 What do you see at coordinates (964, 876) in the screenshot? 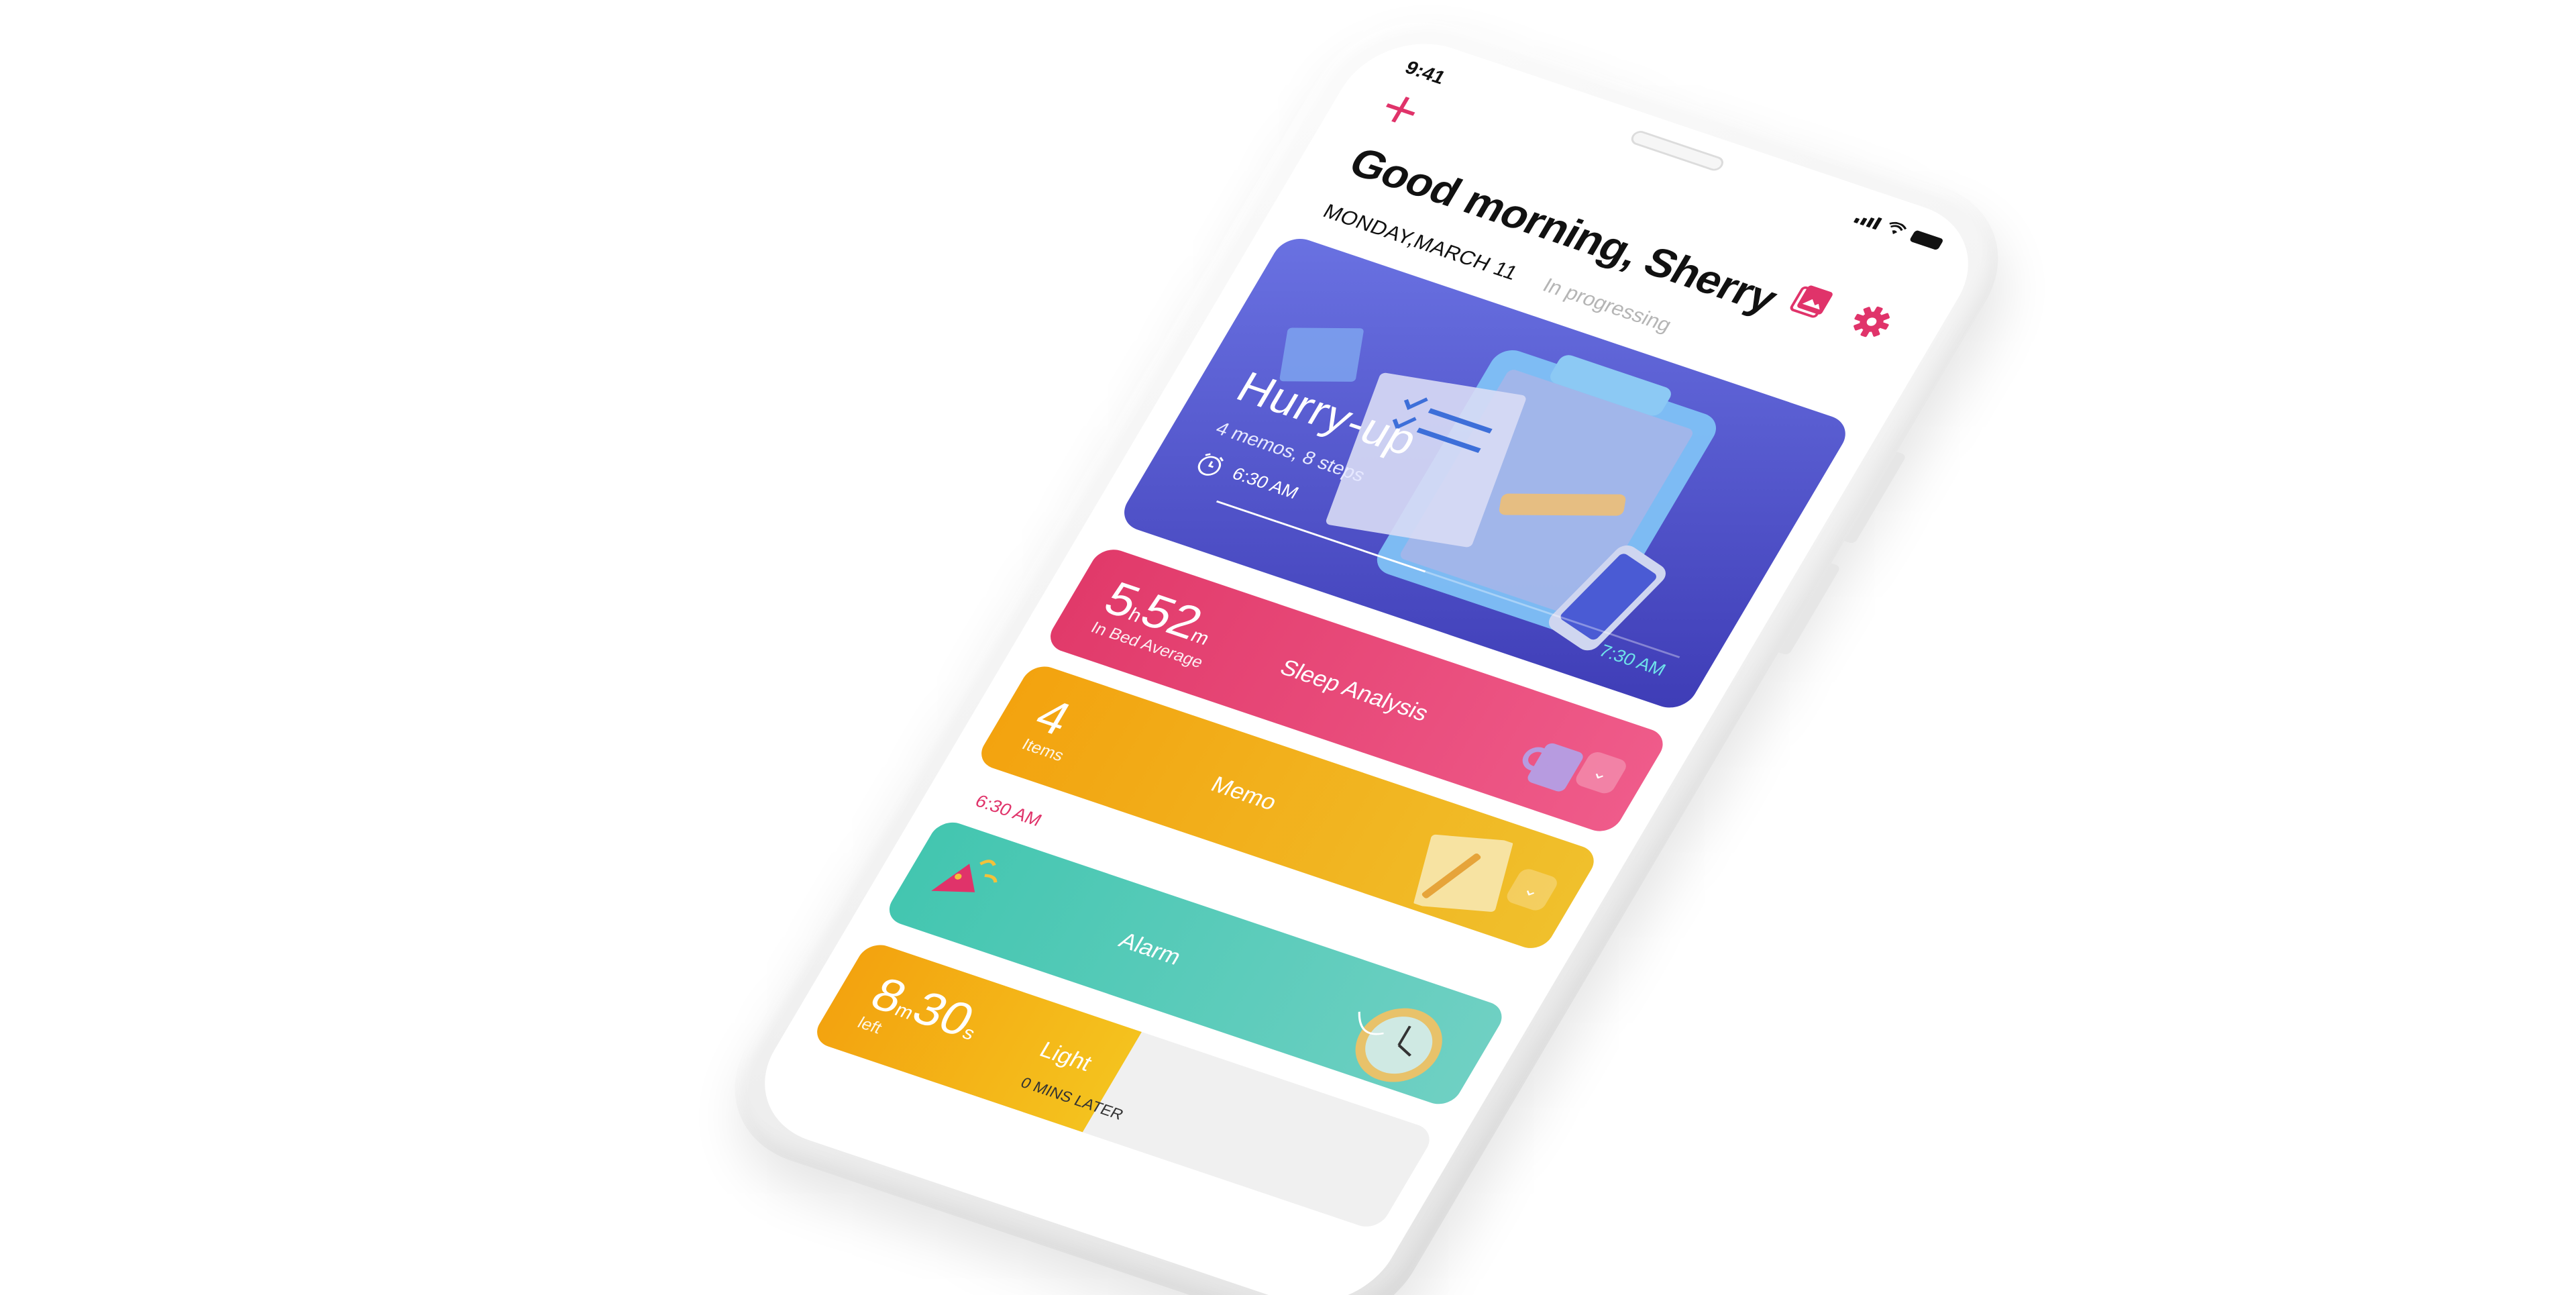
I see `party-popper-icon` at bounding box center [964, 876].